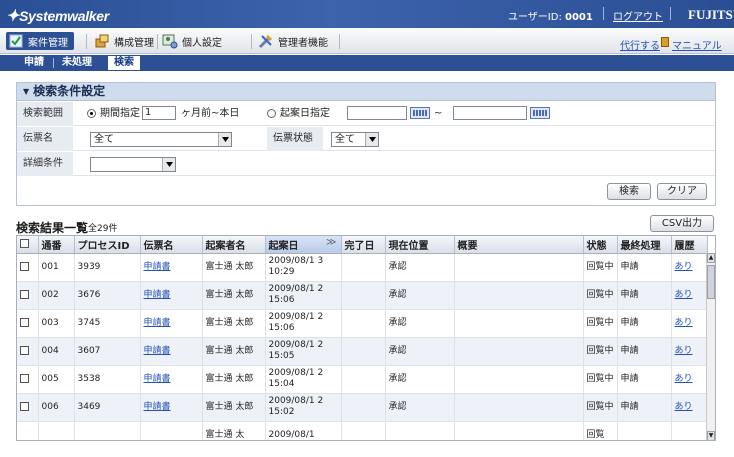  What do you see at coordinates (640, 44) in the screenshot?
I see `proxy-link: 代行する` at bounding box center [640, 44].